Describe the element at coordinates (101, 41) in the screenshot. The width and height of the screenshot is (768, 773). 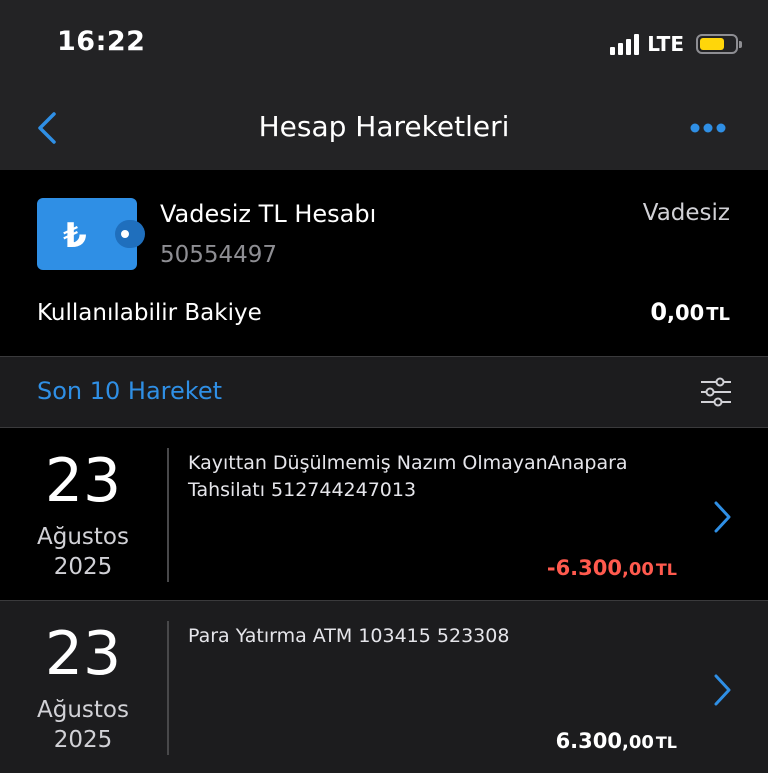
I see `status-time: 16:22` at that location.